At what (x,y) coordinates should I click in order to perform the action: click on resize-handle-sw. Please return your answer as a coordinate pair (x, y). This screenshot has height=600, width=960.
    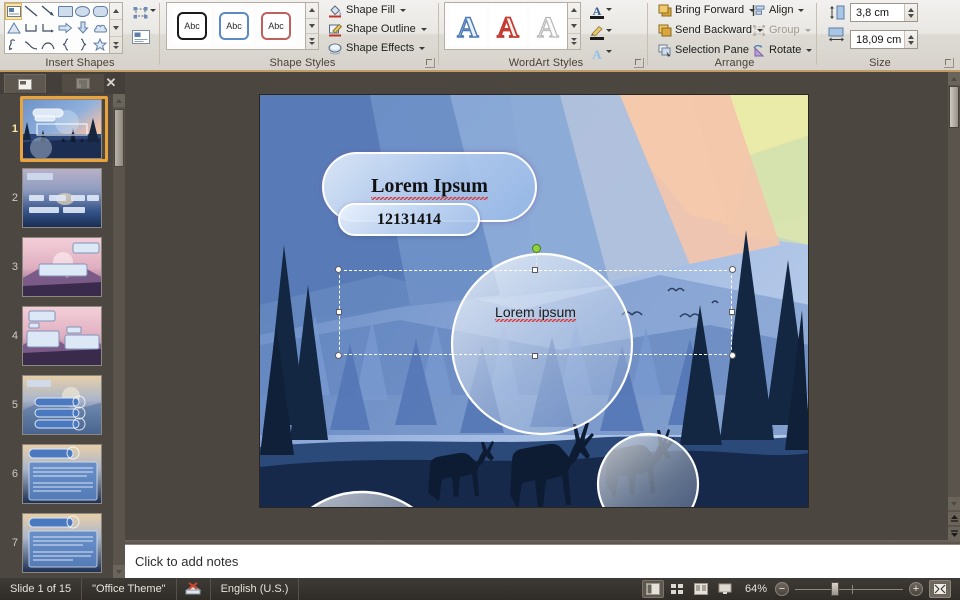
    Looking at the image, I should click on (338, 355).